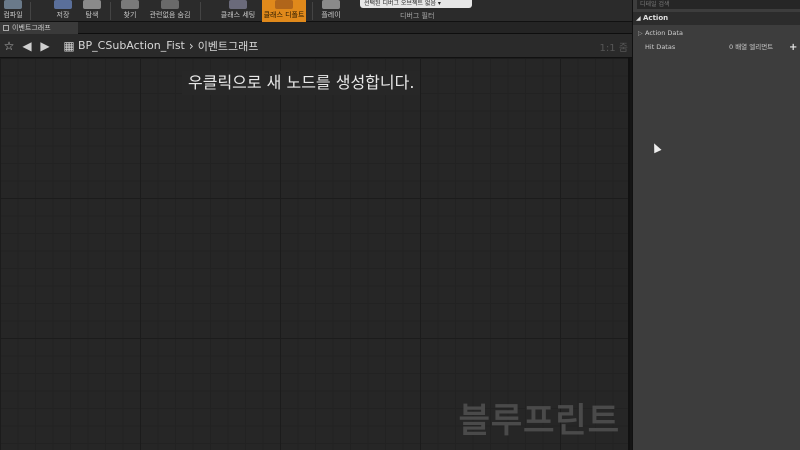 This screenshot has height=450, width=800. What do you see at coordinates (27, 46) in the screenshot?
I see `back-arrow-icon: ◀` at bounding box center [27, 46].